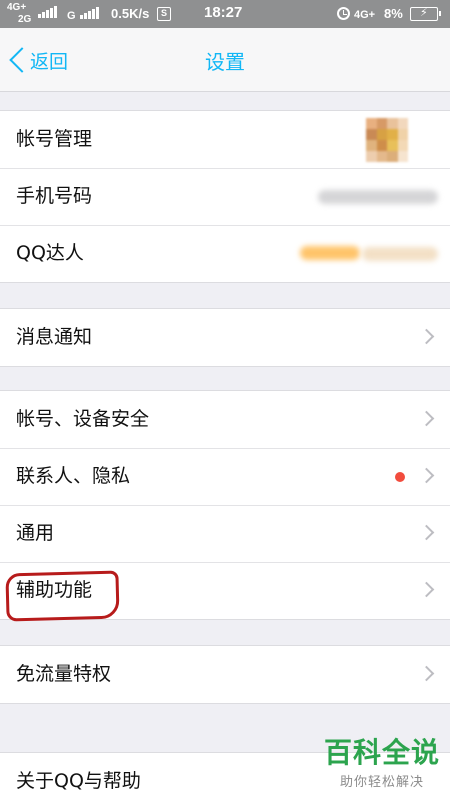 The width and height of the screenshot is (450, 800). I want to click on watermark-subtitle: 助你轻松解决, so click(381, 782).